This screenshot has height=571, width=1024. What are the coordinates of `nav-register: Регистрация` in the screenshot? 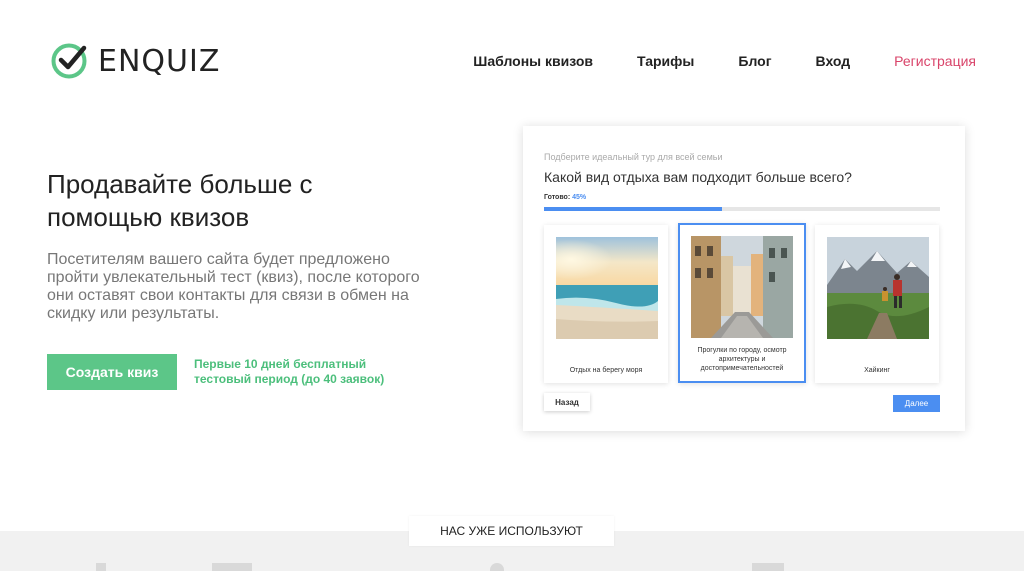 It's located at (935, 61).